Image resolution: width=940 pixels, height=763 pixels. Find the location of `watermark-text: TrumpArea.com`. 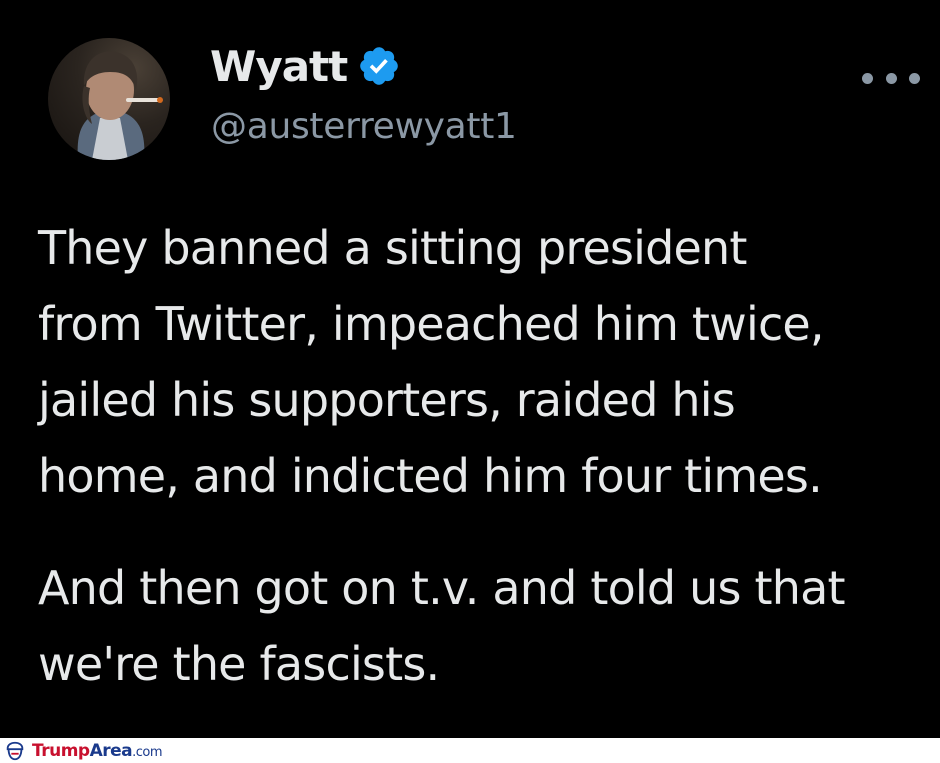

watermark-text: TrumpArea.com is located at coordinates (97, 750).